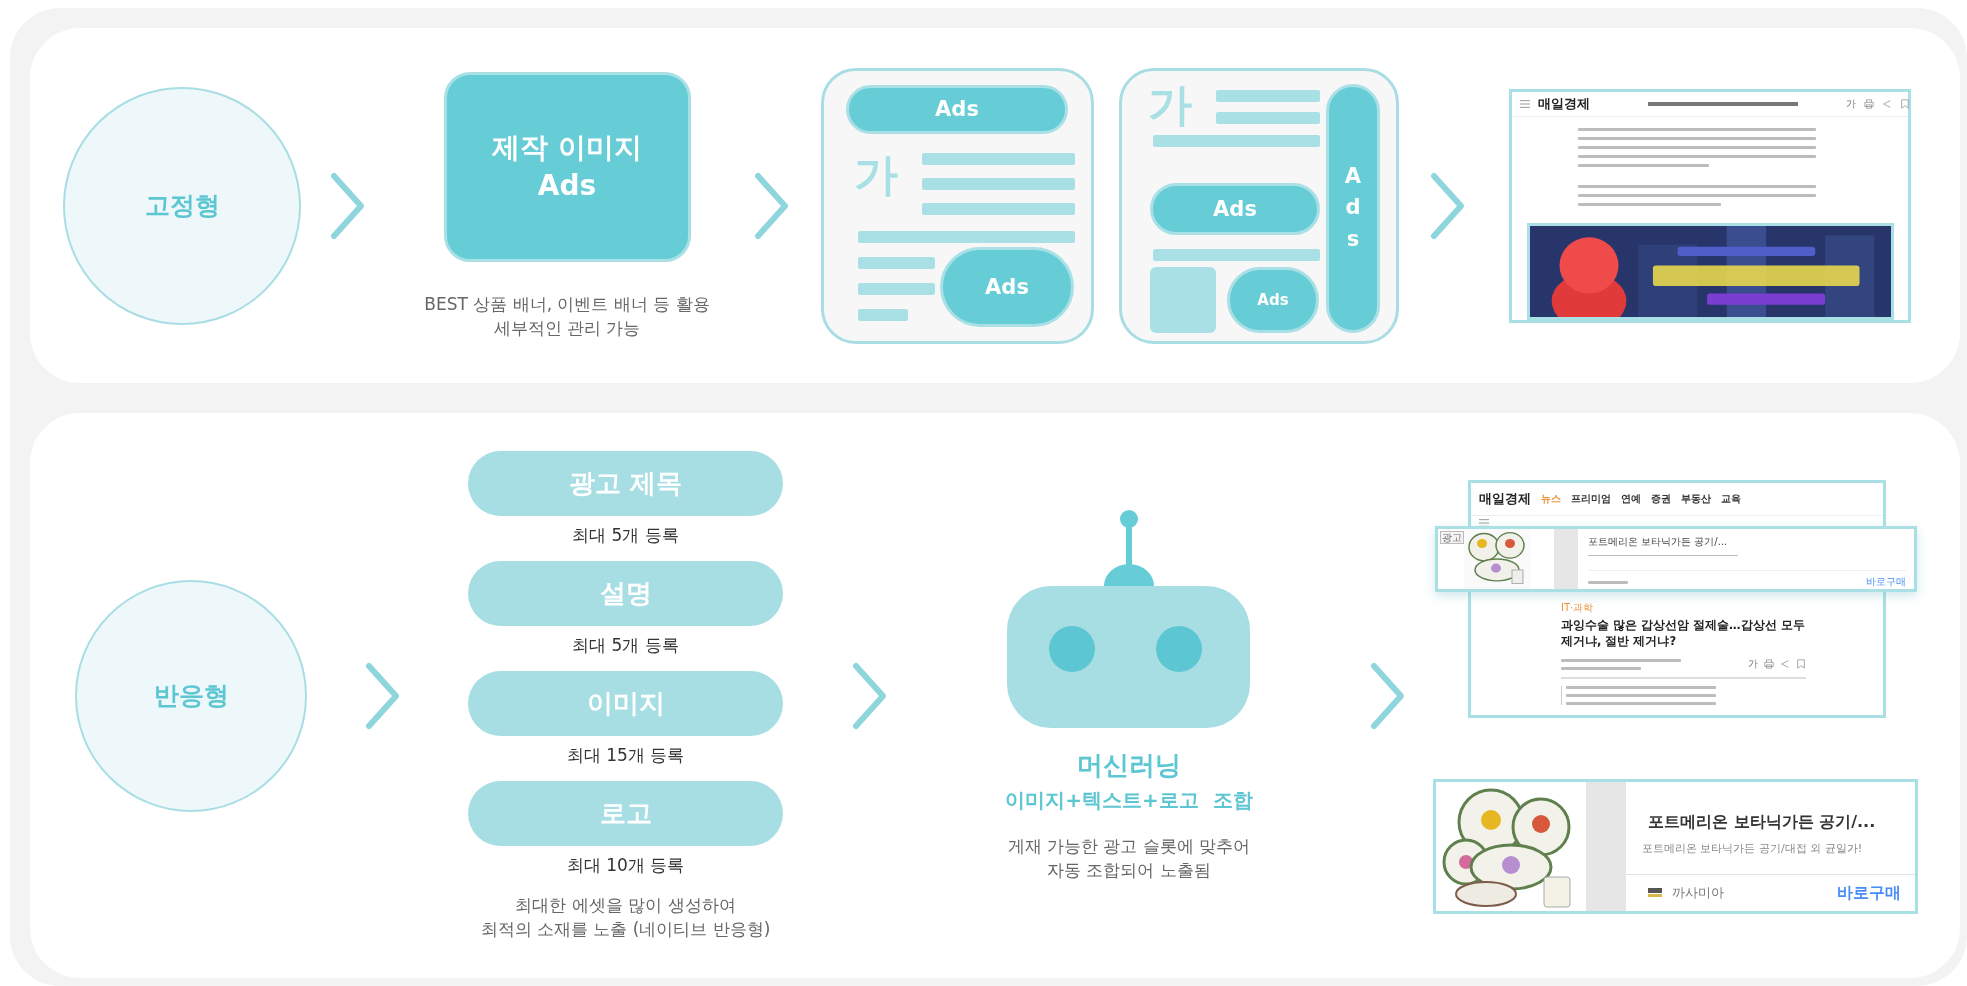 The height and width of the screenshot is (986, 1967). I want to click on caption-line: BEST 상품 배너, 이벤트 배너 등 활용, so click(567, 304).